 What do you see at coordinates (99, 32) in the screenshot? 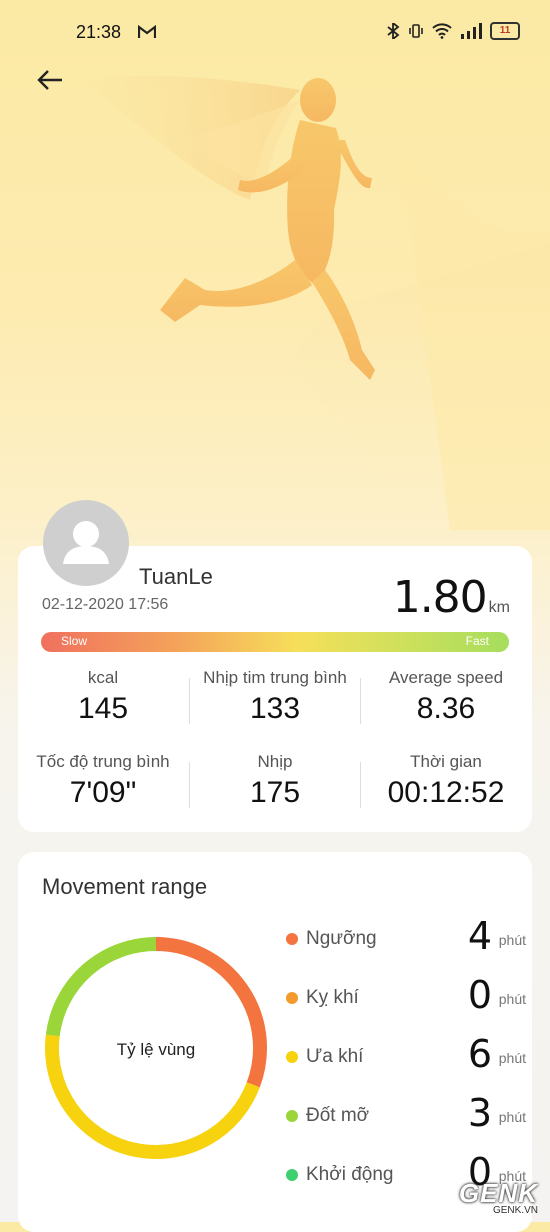
I see `status-time: 21:38` at bounding box center [99, 32].